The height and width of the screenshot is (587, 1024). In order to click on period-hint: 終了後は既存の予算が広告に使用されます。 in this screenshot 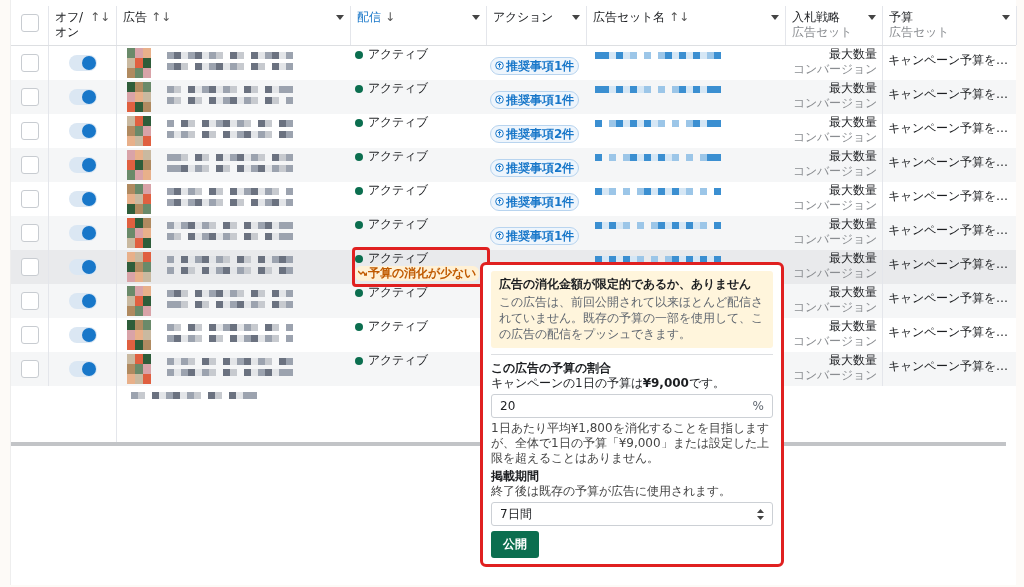, I will do `click(611, 491)`.